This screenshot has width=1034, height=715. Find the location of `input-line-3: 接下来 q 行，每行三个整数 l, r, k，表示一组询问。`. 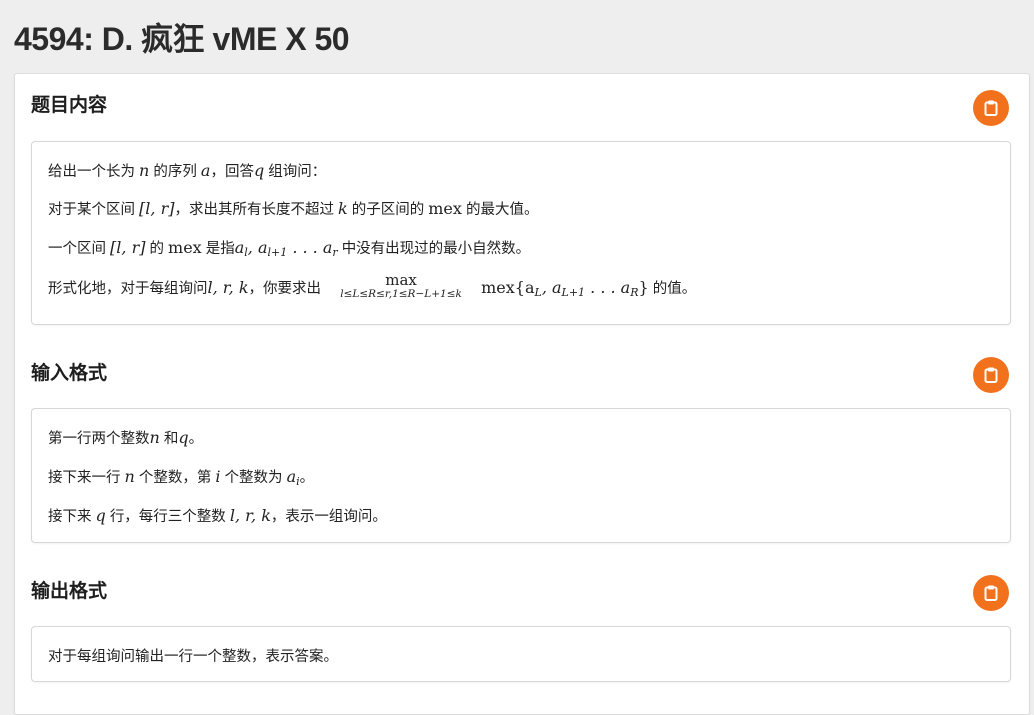

input-line-3: 接下来 q 行，每行三个整数 l, r, k，表示一组询问。 is located at coordinates (217, 515).